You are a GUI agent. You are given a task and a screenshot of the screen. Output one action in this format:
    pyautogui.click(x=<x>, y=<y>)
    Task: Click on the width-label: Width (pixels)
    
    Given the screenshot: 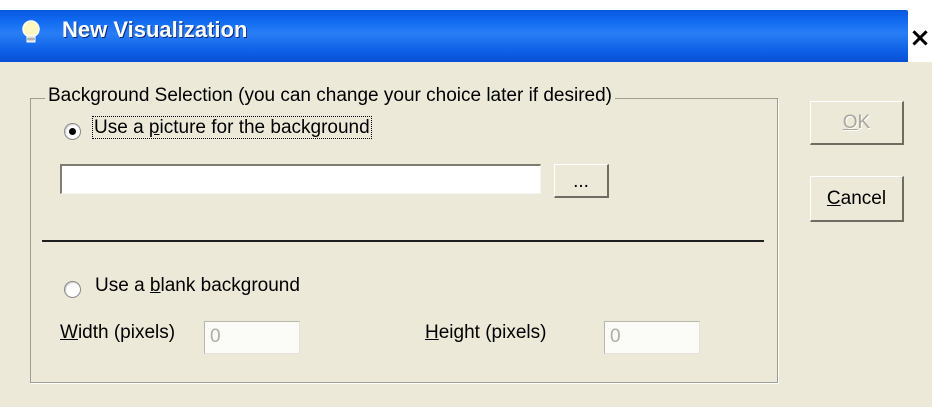 What is the action you would take?
    pyautogui.click(x=117, y=333)
    